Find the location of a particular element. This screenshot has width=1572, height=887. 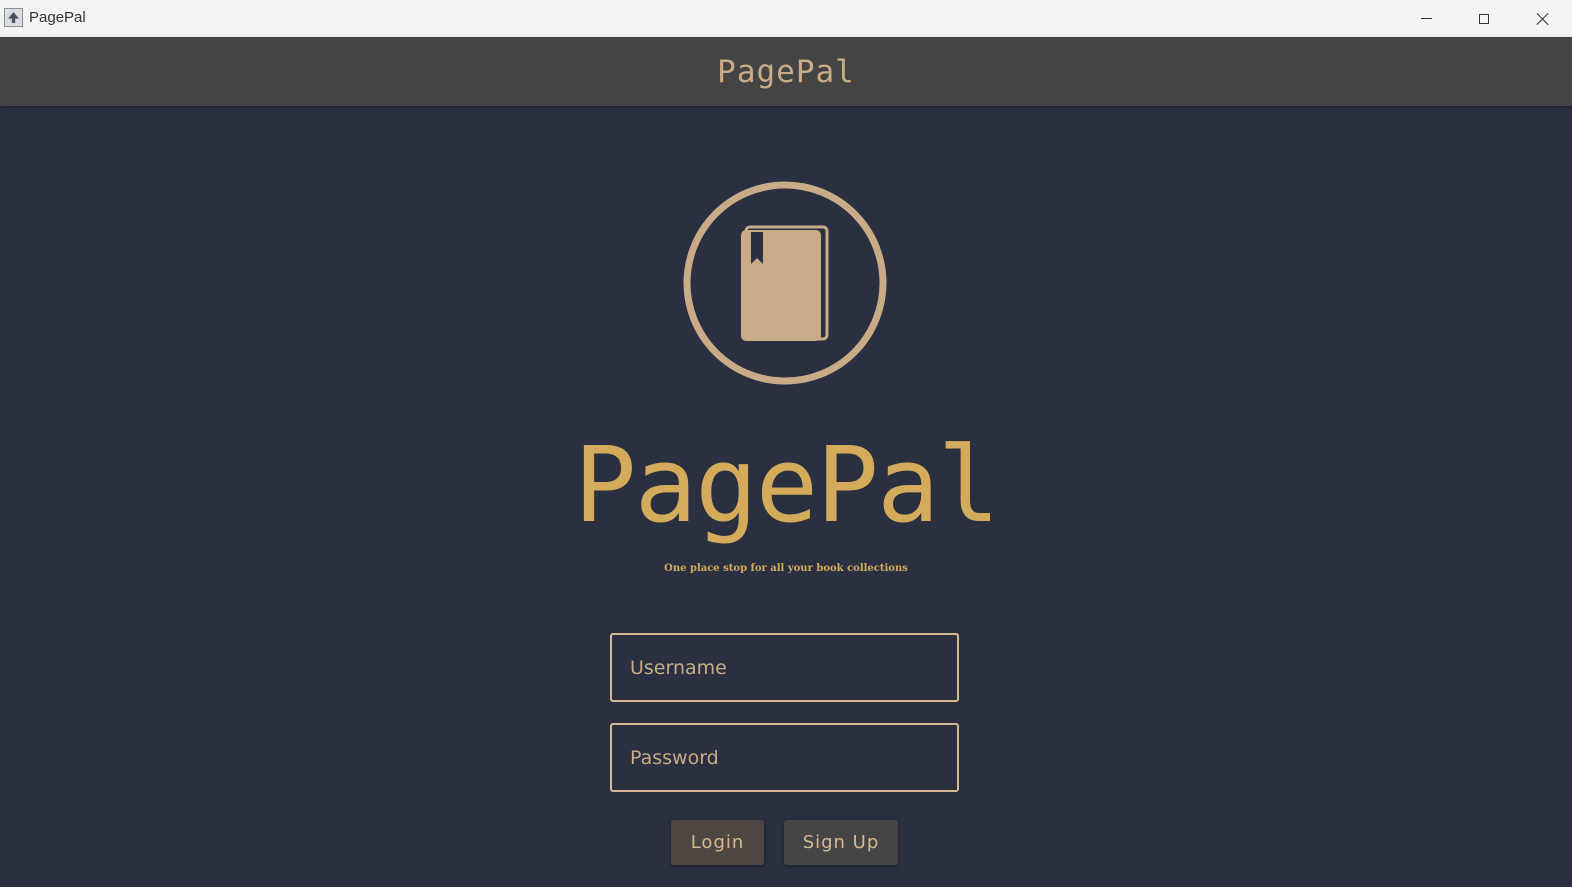

maximize-button is located at coordinates (1484, 18).